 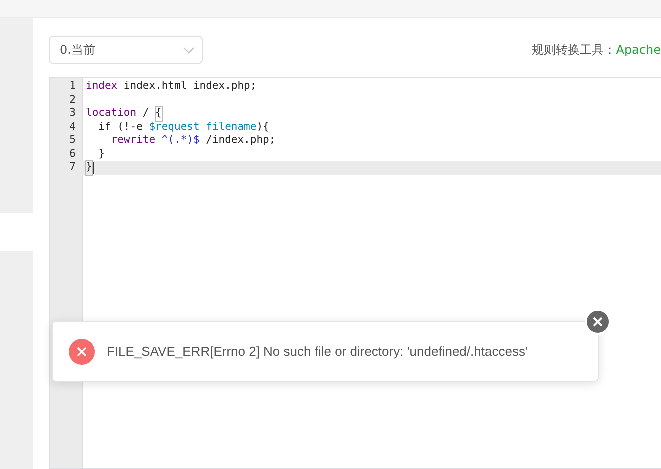 I want to click on error-icon, so click(x=82, y=351).